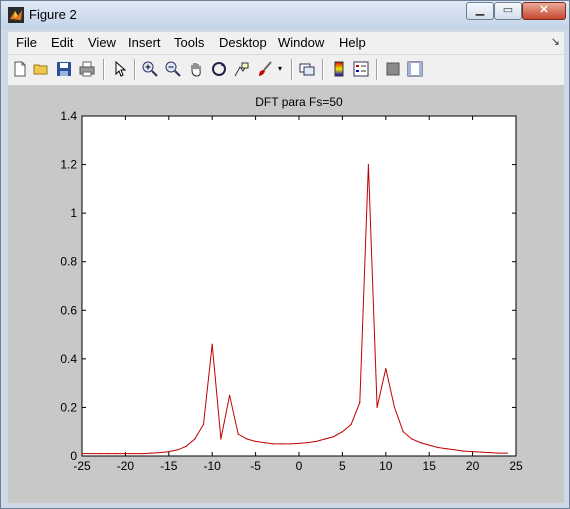 Image resolution: width=570 pixels, height=509 pixels. I want to click on x-tick-label: -20, so click(126, 466).